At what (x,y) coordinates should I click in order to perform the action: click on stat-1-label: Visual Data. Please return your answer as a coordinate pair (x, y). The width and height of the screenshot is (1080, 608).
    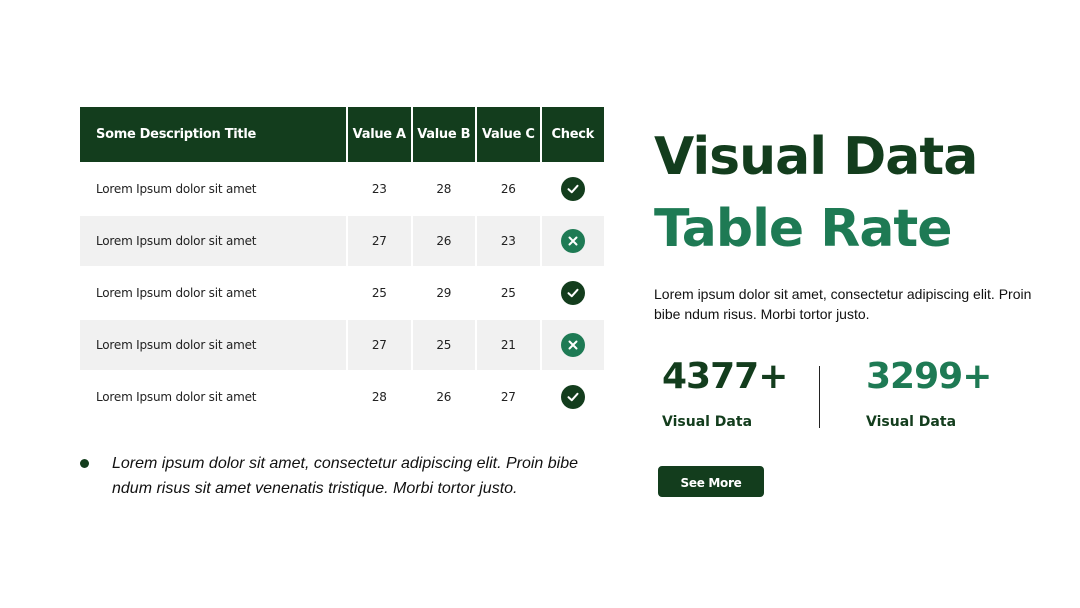
    Looking at the image, I should click on (707, 422).